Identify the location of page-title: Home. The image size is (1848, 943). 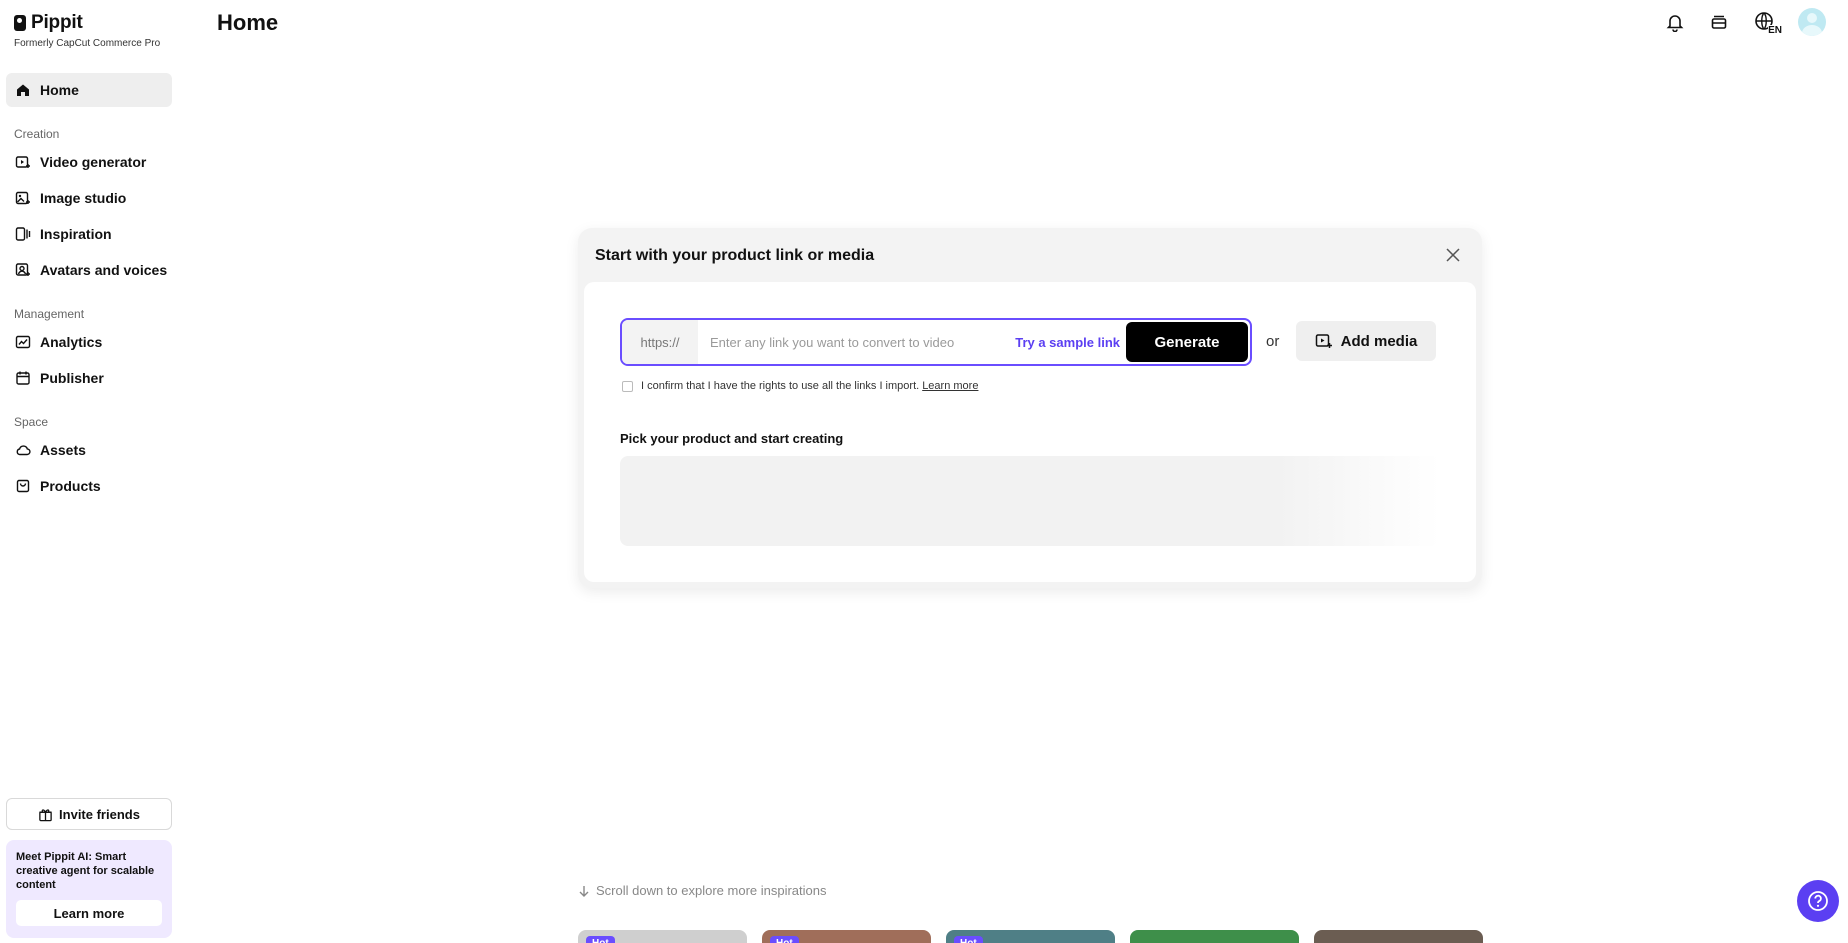
(248, 22).